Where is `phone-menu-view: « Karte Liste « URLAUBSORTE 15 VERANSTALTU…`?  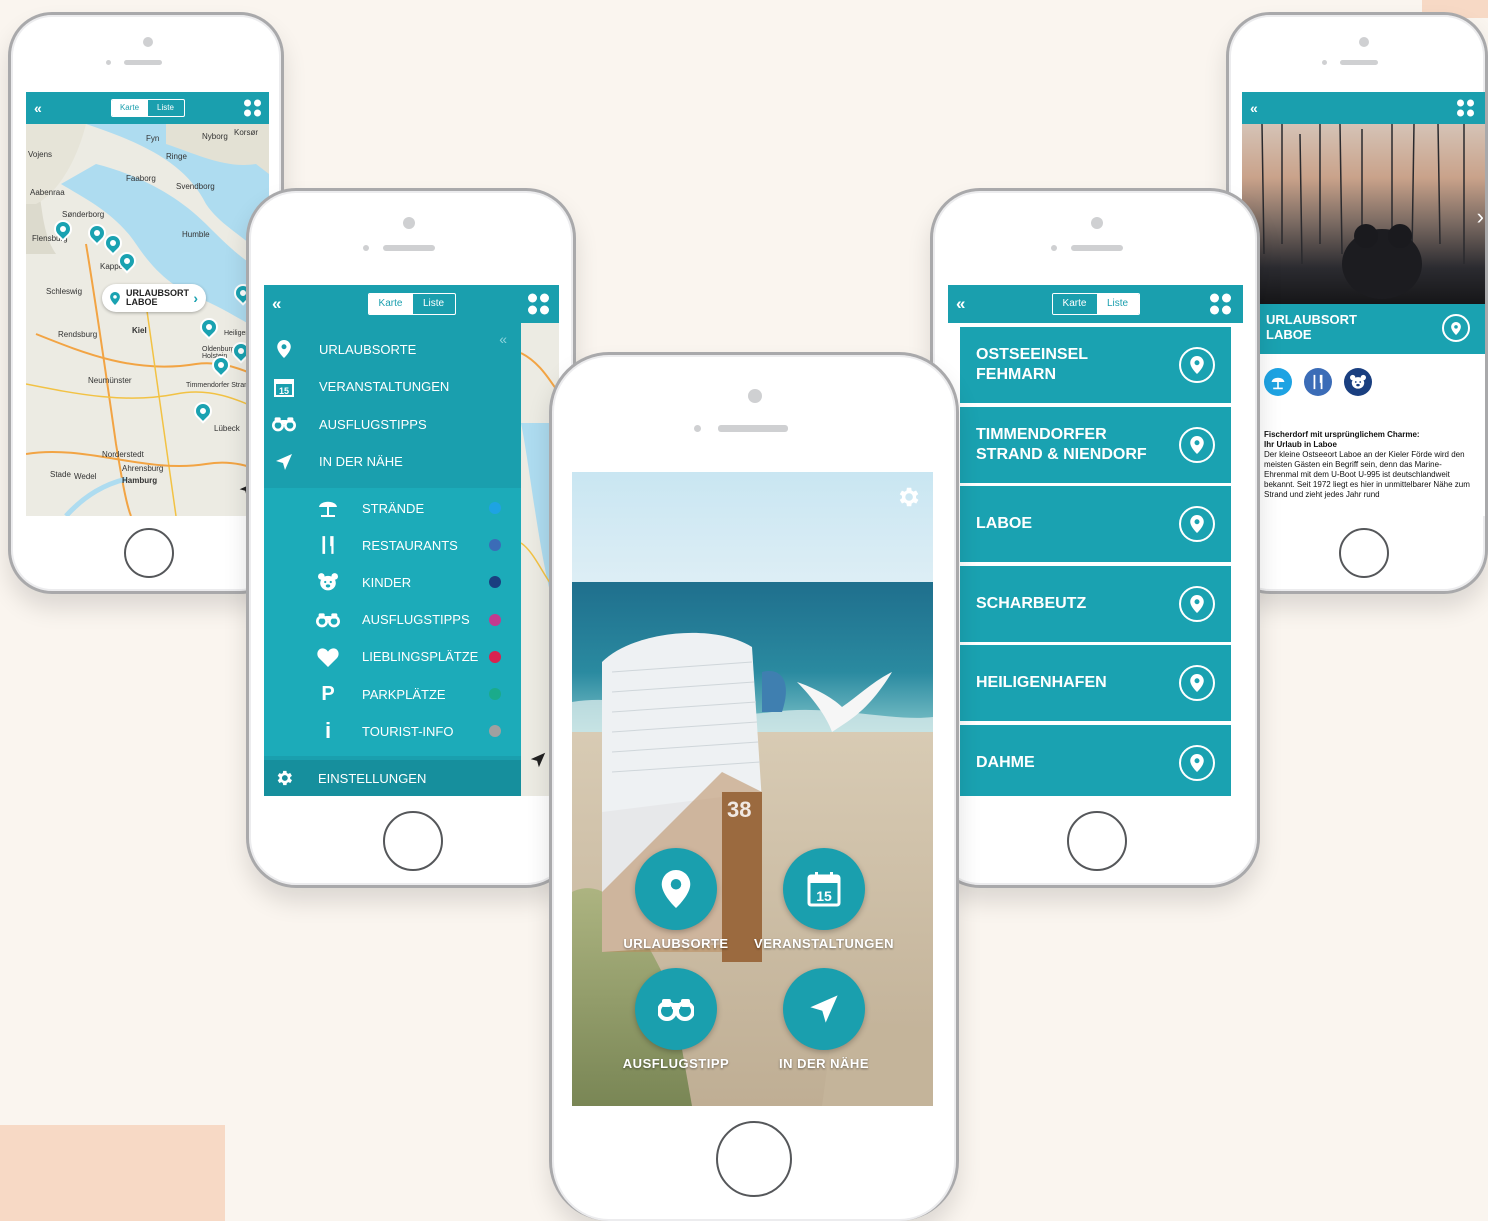 phone-menu-view: « Karte Liste « URLAUBSORTE 15 VERANSTALTU… is located at coordinates (411, 538).